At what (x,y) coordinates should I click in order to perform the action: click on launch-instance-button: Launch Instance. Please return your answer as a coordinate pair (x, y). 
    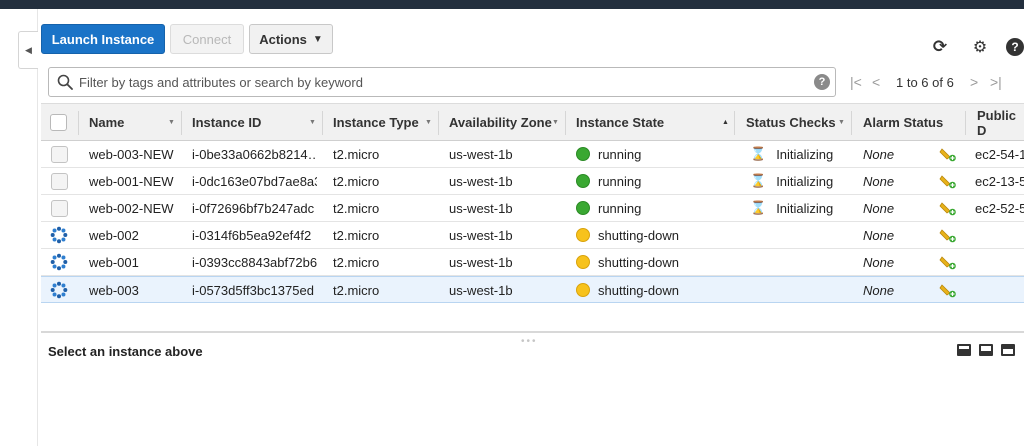
    Looking at the image, I should click on (103, 39).